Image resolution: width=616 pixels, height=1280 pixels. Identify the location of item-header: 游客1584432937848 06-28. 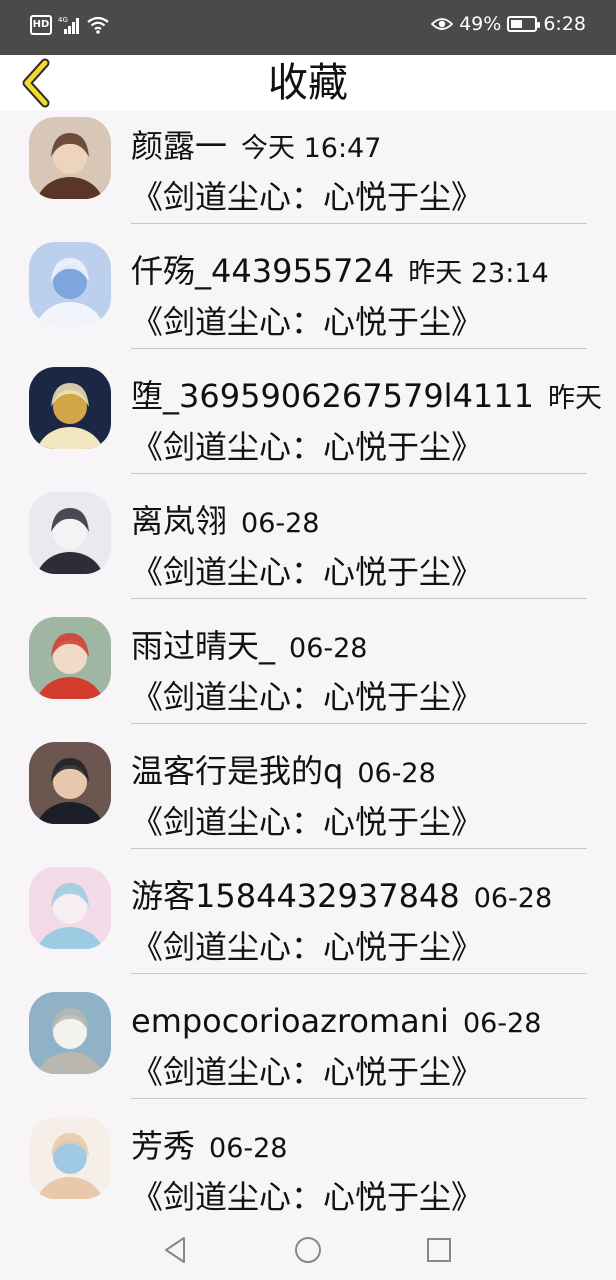
(341, 897).